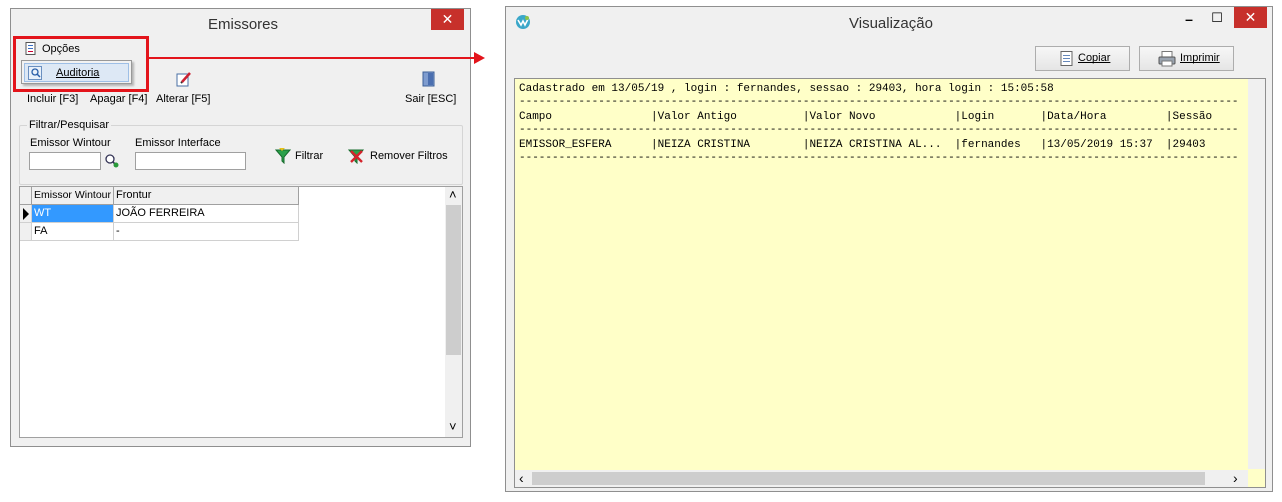  I want to click on imprimir-button: Imprimir, so click(1186, 58).